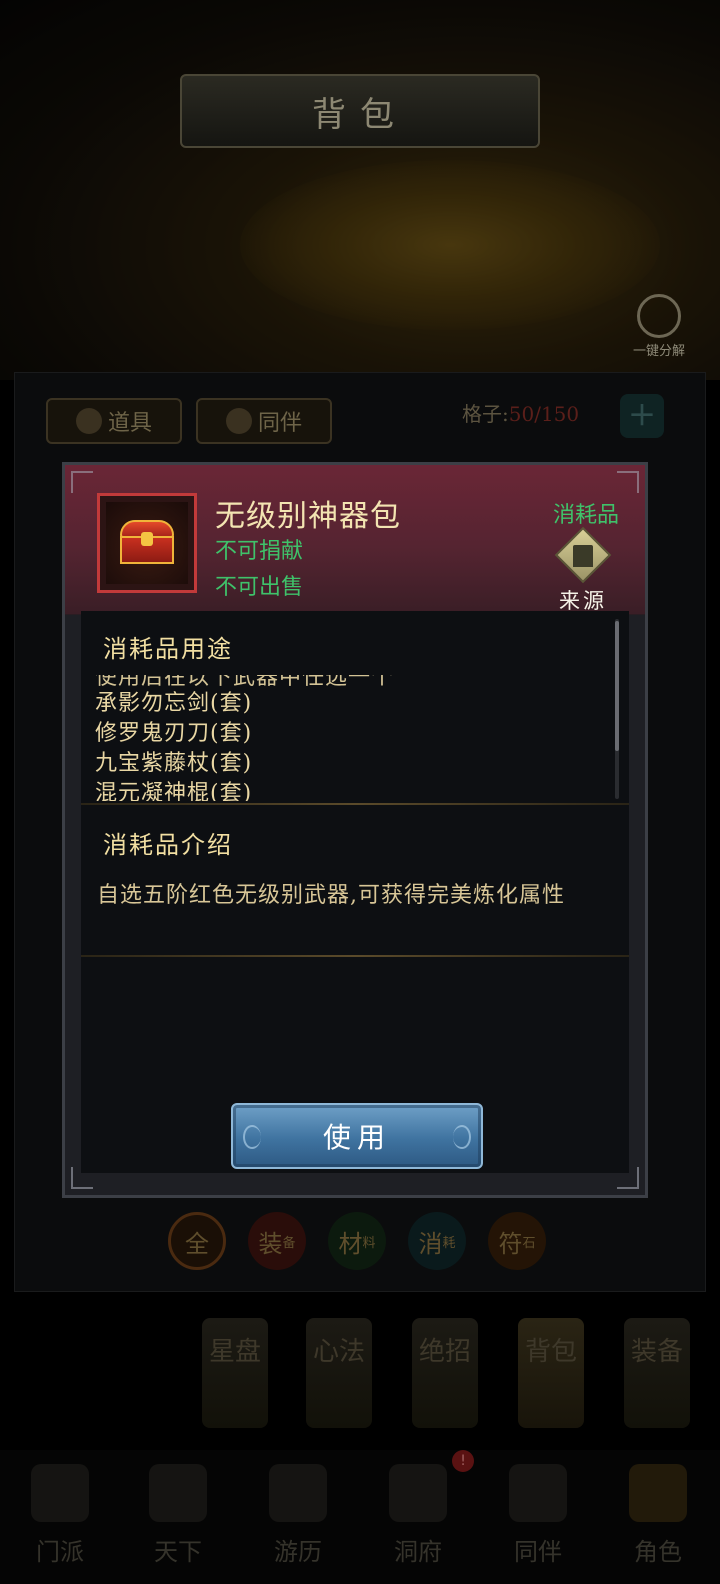 This screenshot has width=720, height=1584. I want to click on companion-figure-icon, so click(538, 1493).